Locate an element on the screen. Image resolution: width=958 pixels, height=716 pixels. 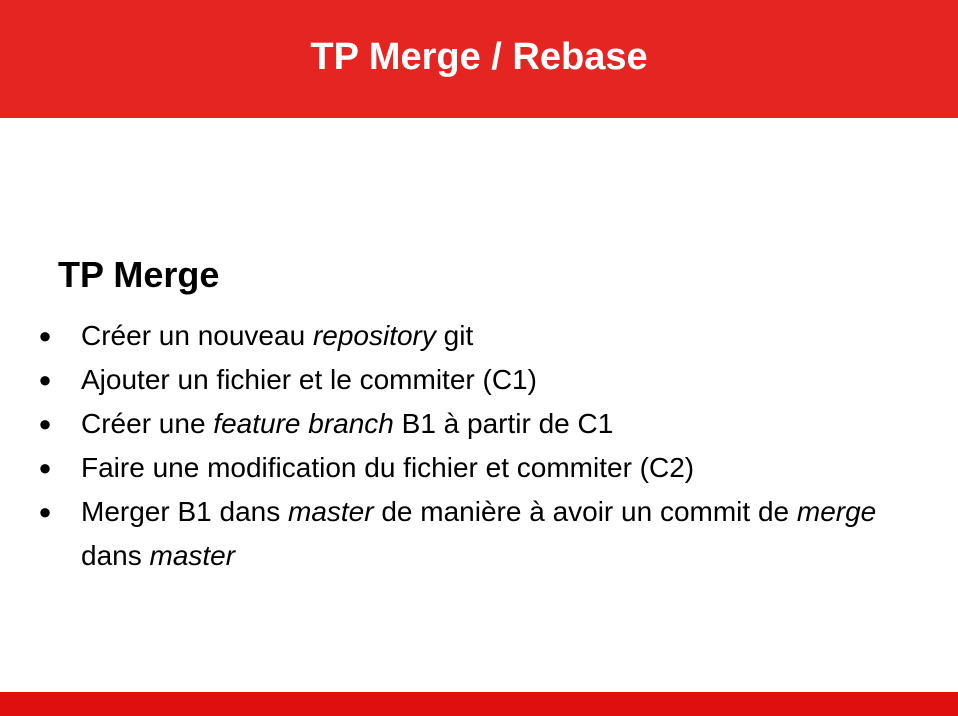
footer-band is located at coordinates (479, 704).